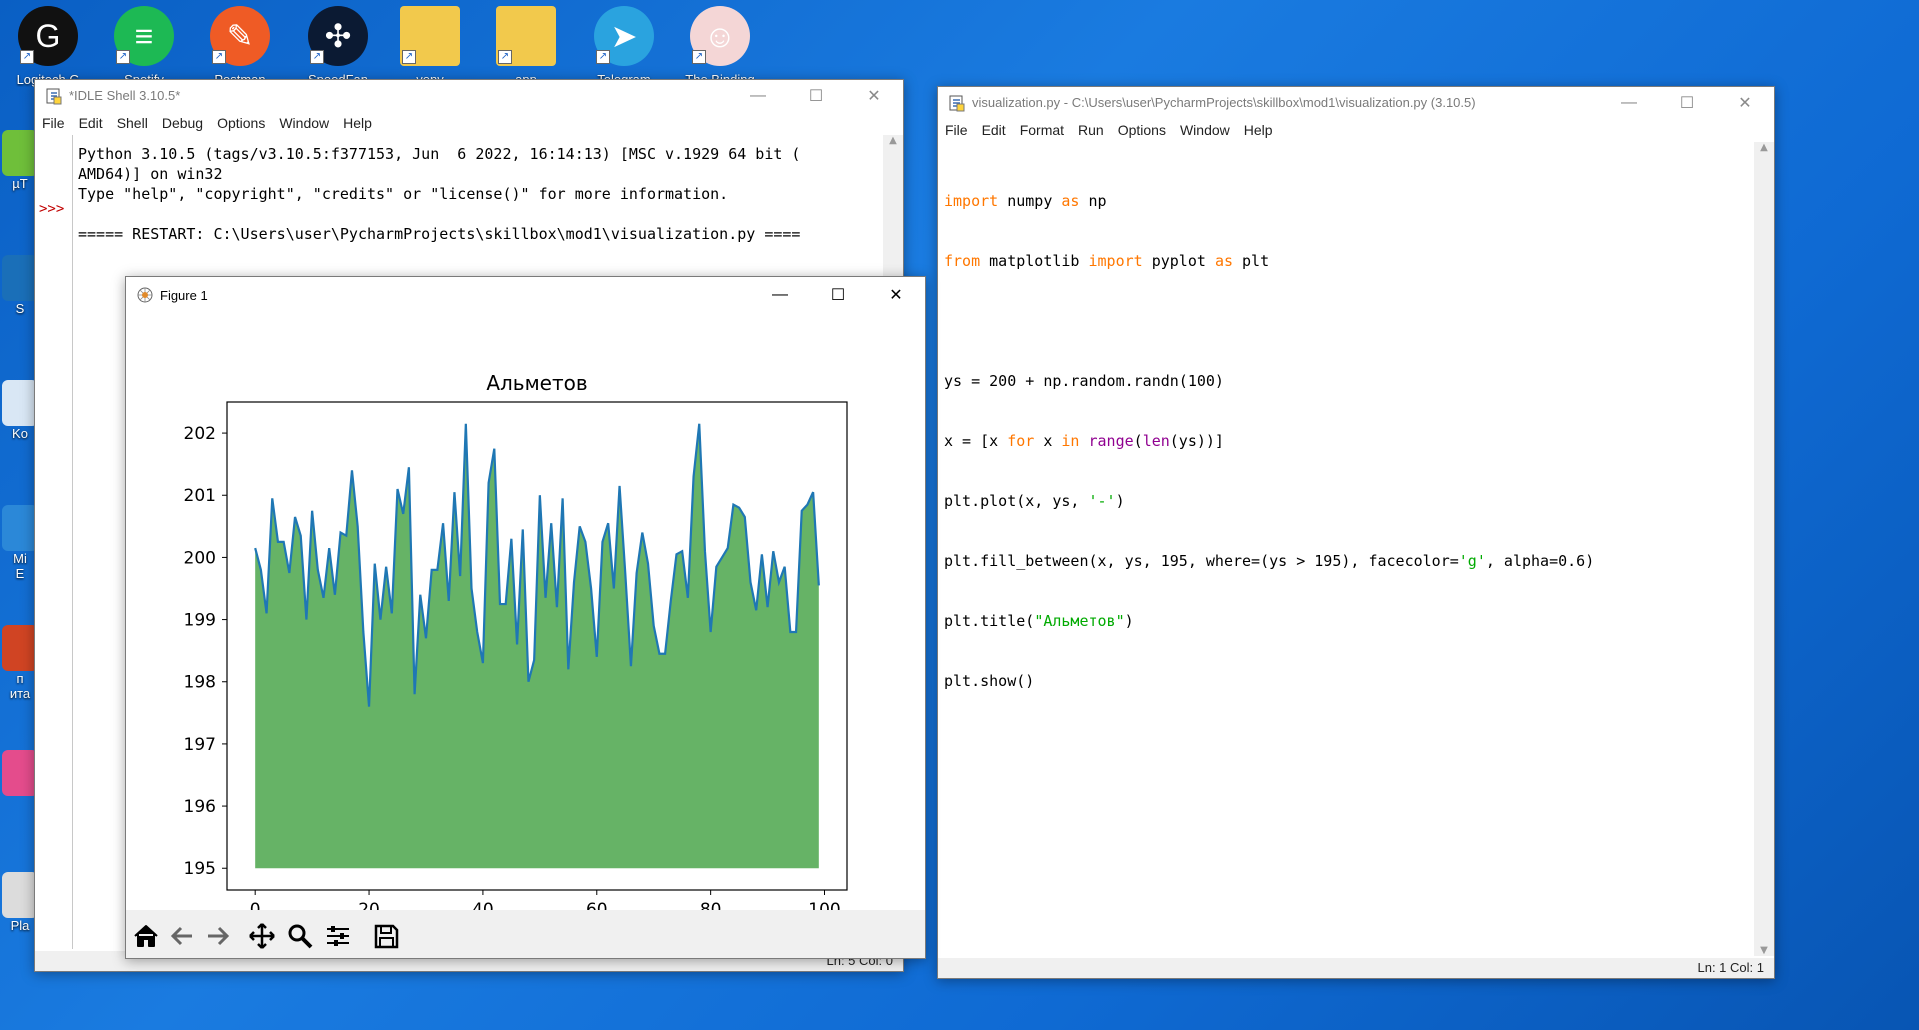 The height and width of the screenshot is (1030, 1919). What do you see at coordinates (218, 936) in the screenshot?
I see `forward-icon` at bounding box center [218, 936].